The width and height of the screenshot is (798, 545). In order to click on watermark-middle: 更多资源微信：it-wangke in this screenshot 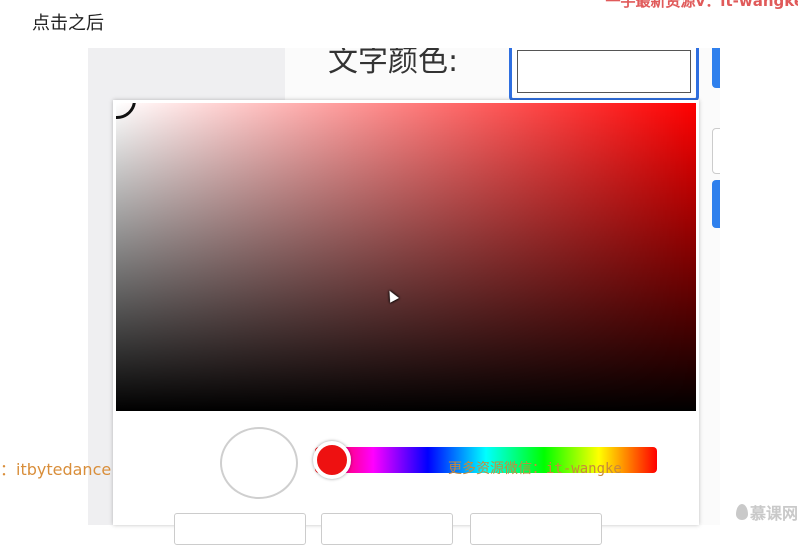, I will do `click(535, 469)`.